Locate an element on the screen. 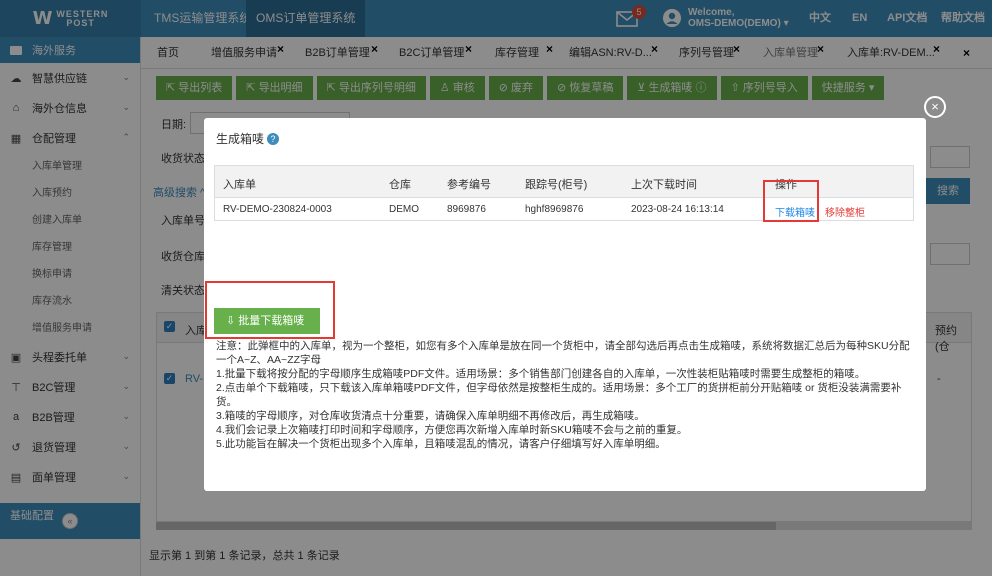 The height and width of the screenshot is (576, 992). remove-container-link: 移除整柜 is located at coordinates (845, 211).